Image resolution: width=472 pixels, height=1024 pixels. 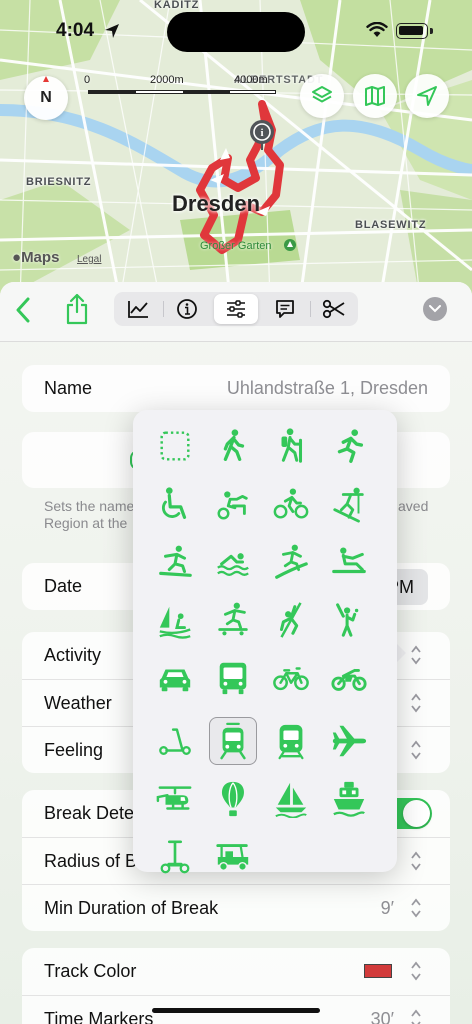 I want to click on bicycle-icon, so click(x=291, y=678).